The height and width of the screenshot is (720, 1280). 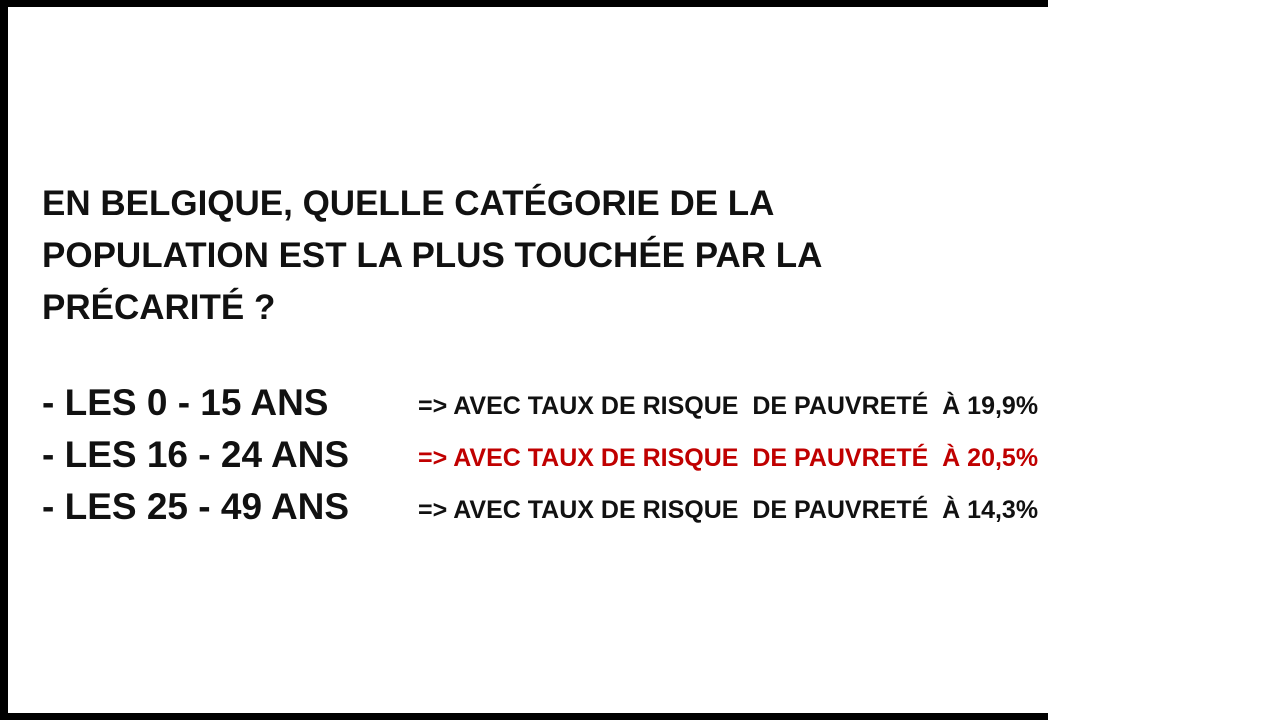 I want to click on frame-left-border, so click(x=4, y=360).